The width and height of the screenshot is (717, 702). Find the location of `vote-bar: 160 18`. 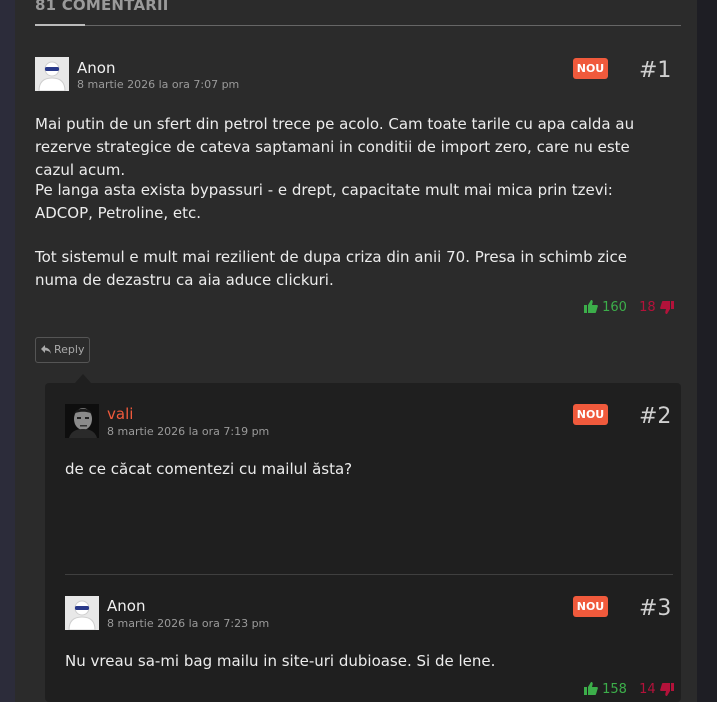

vote-bar: 160 18 is located at coordinates (629, 307).